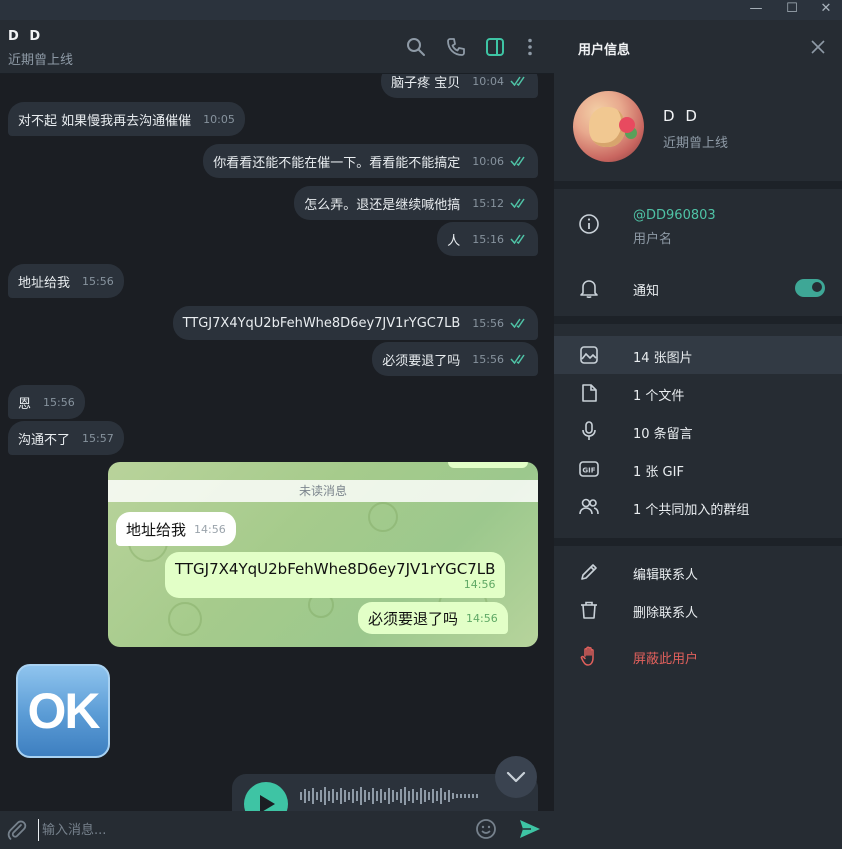  What do you see at coordinates (46, 402) in the screenshot?
I see `message-bubble: 恩 15:56` at bounding box center [46, 402].